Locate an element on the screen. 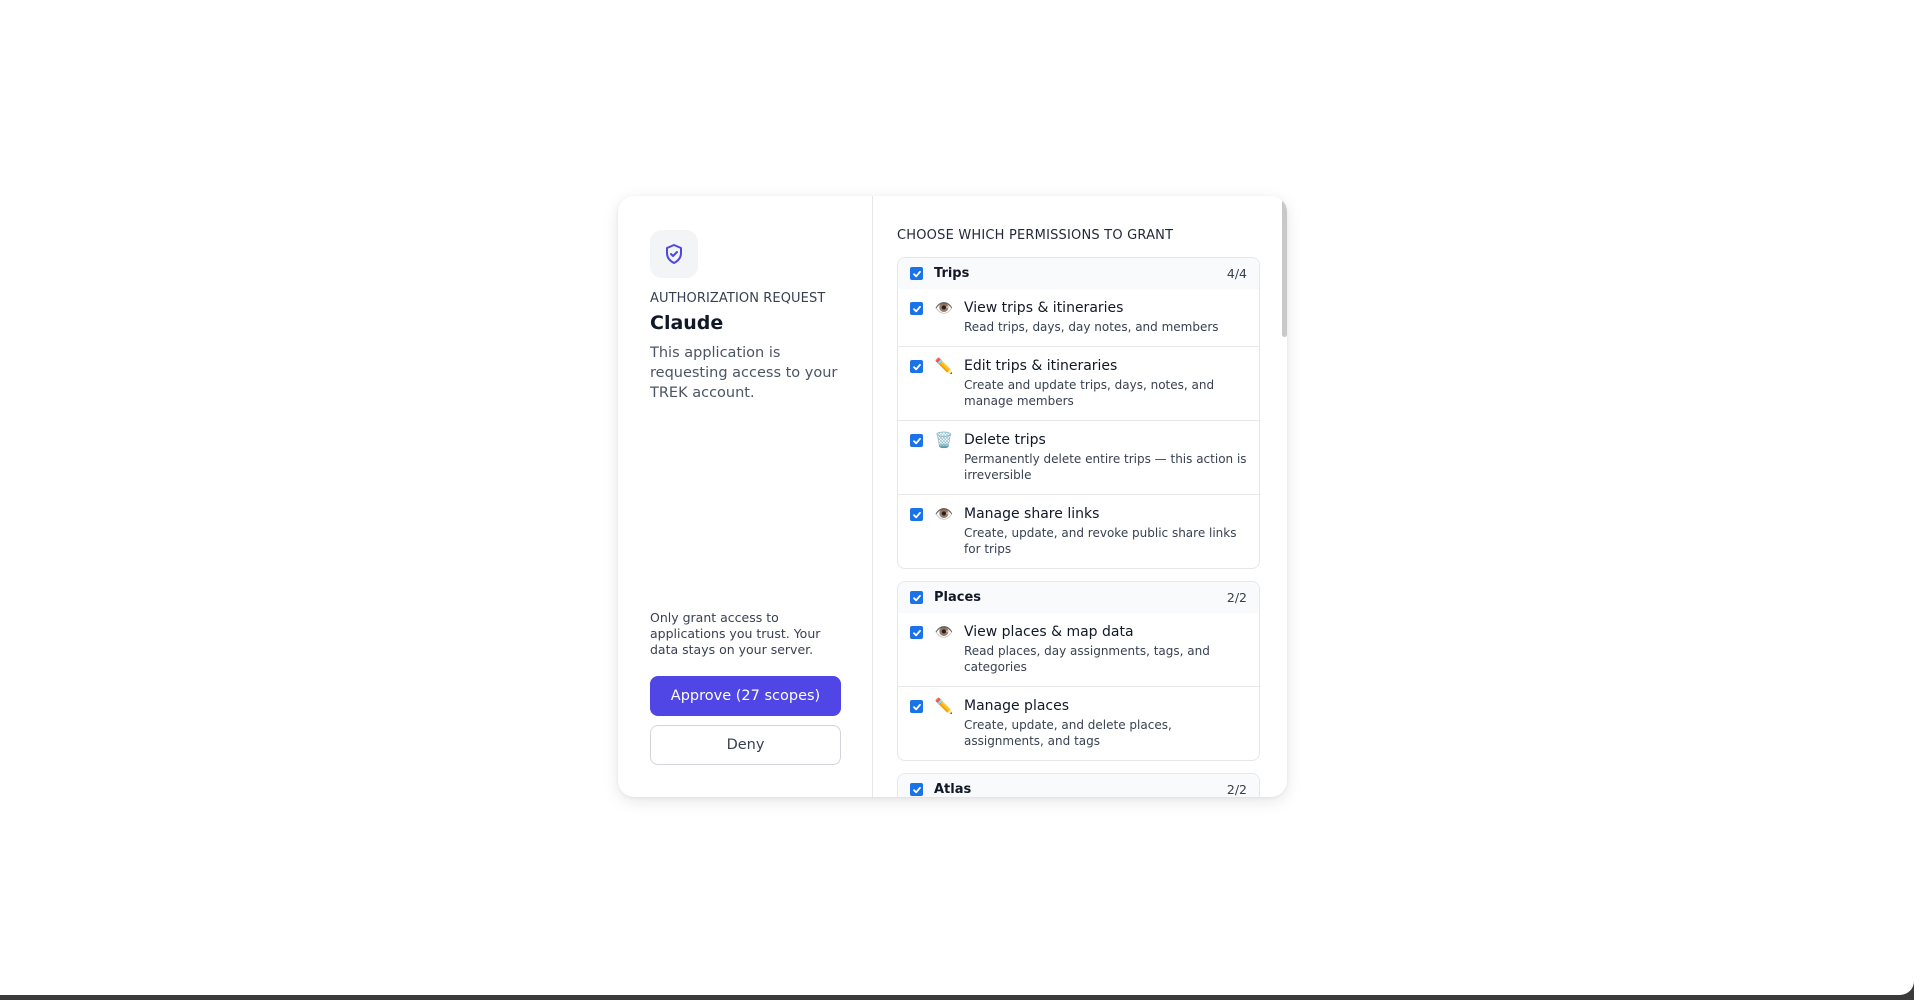  shield-check-icon is located at coordinates (674, 254).